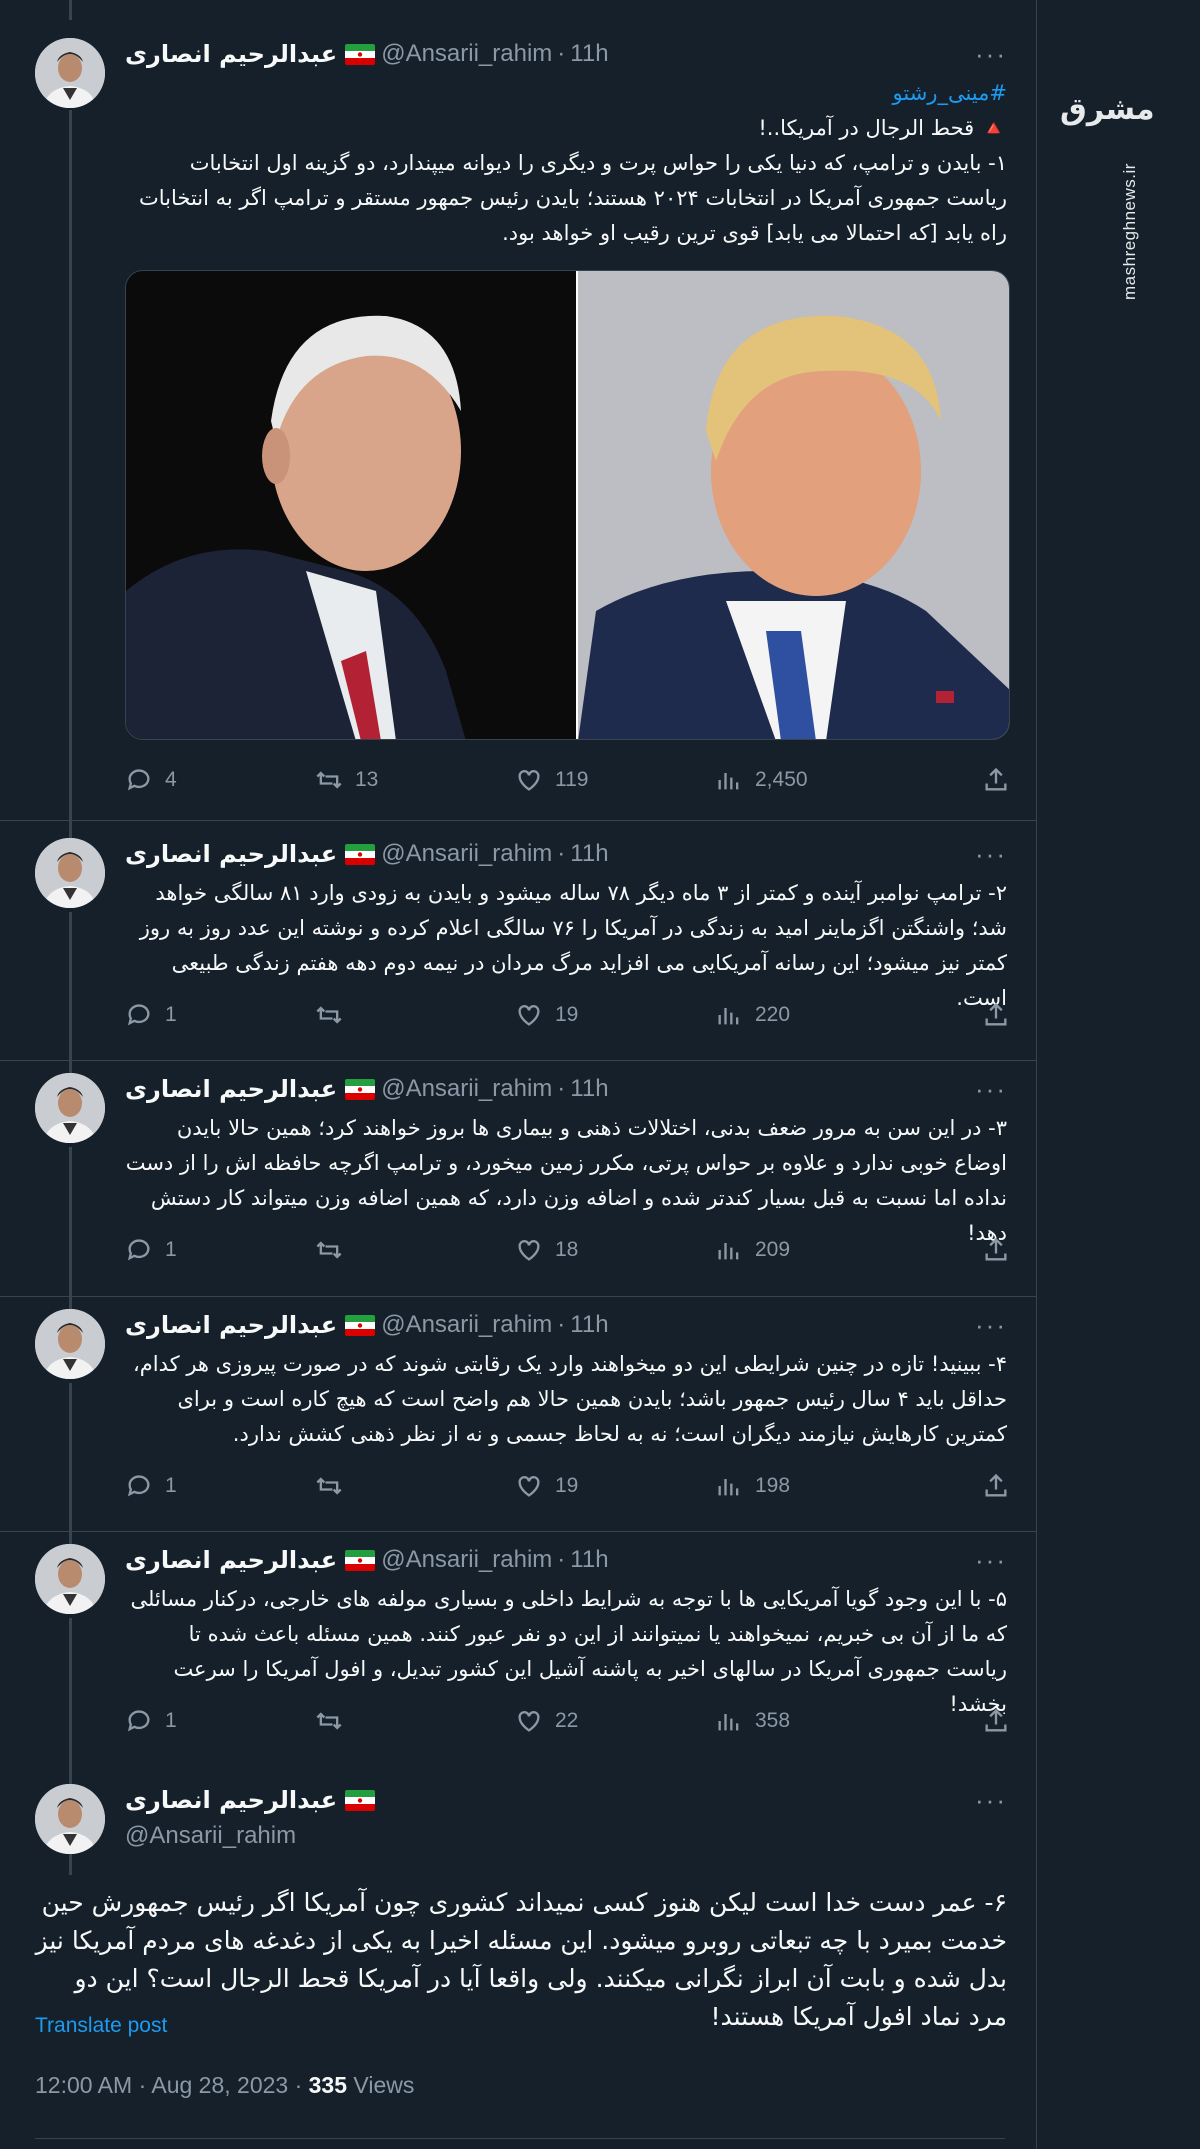  What do you see at coordinates (615, 780) in the screenshot?
I see `like-button: 119` at bounding box center [615, 780].